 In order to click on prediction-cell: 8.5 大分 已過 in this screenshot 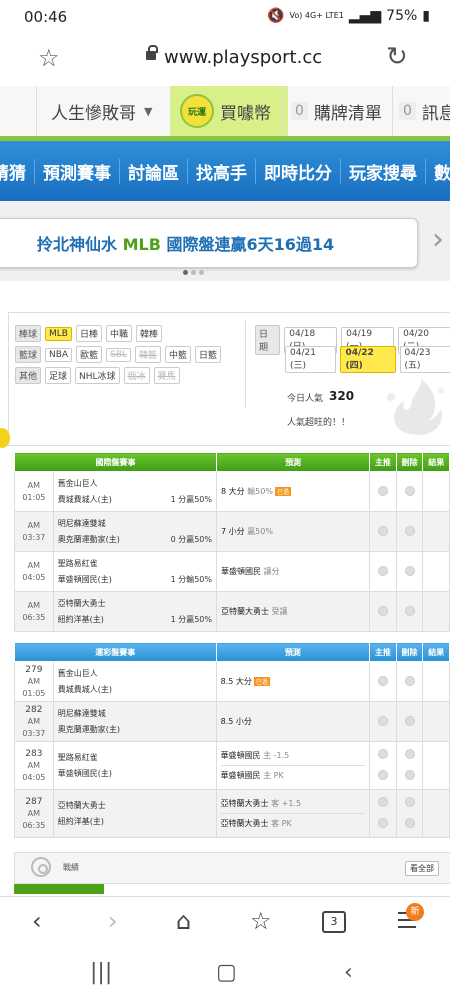, I will do `click(293, 681)`.